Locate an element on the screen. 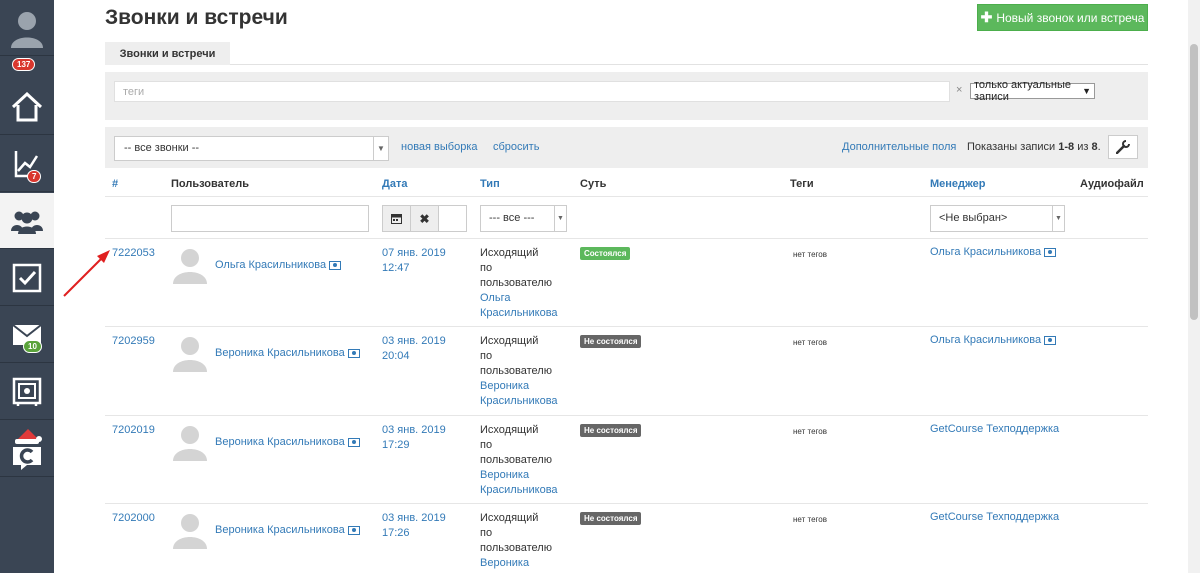 The width and height of the screenshot is (1200, 573). time-text: 17:26 is located at coordinates (396, 533).